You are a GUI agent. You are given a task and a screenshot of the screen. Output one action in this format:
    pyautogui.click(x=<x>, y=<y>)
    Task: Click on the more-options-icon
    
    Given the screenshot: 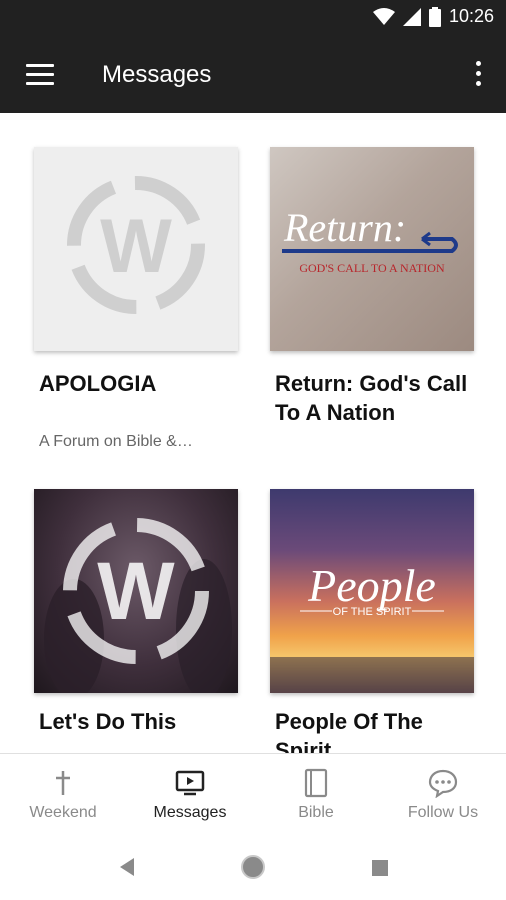 What is the action you would take?
    pyautogui.click(x=478, y=74)
    